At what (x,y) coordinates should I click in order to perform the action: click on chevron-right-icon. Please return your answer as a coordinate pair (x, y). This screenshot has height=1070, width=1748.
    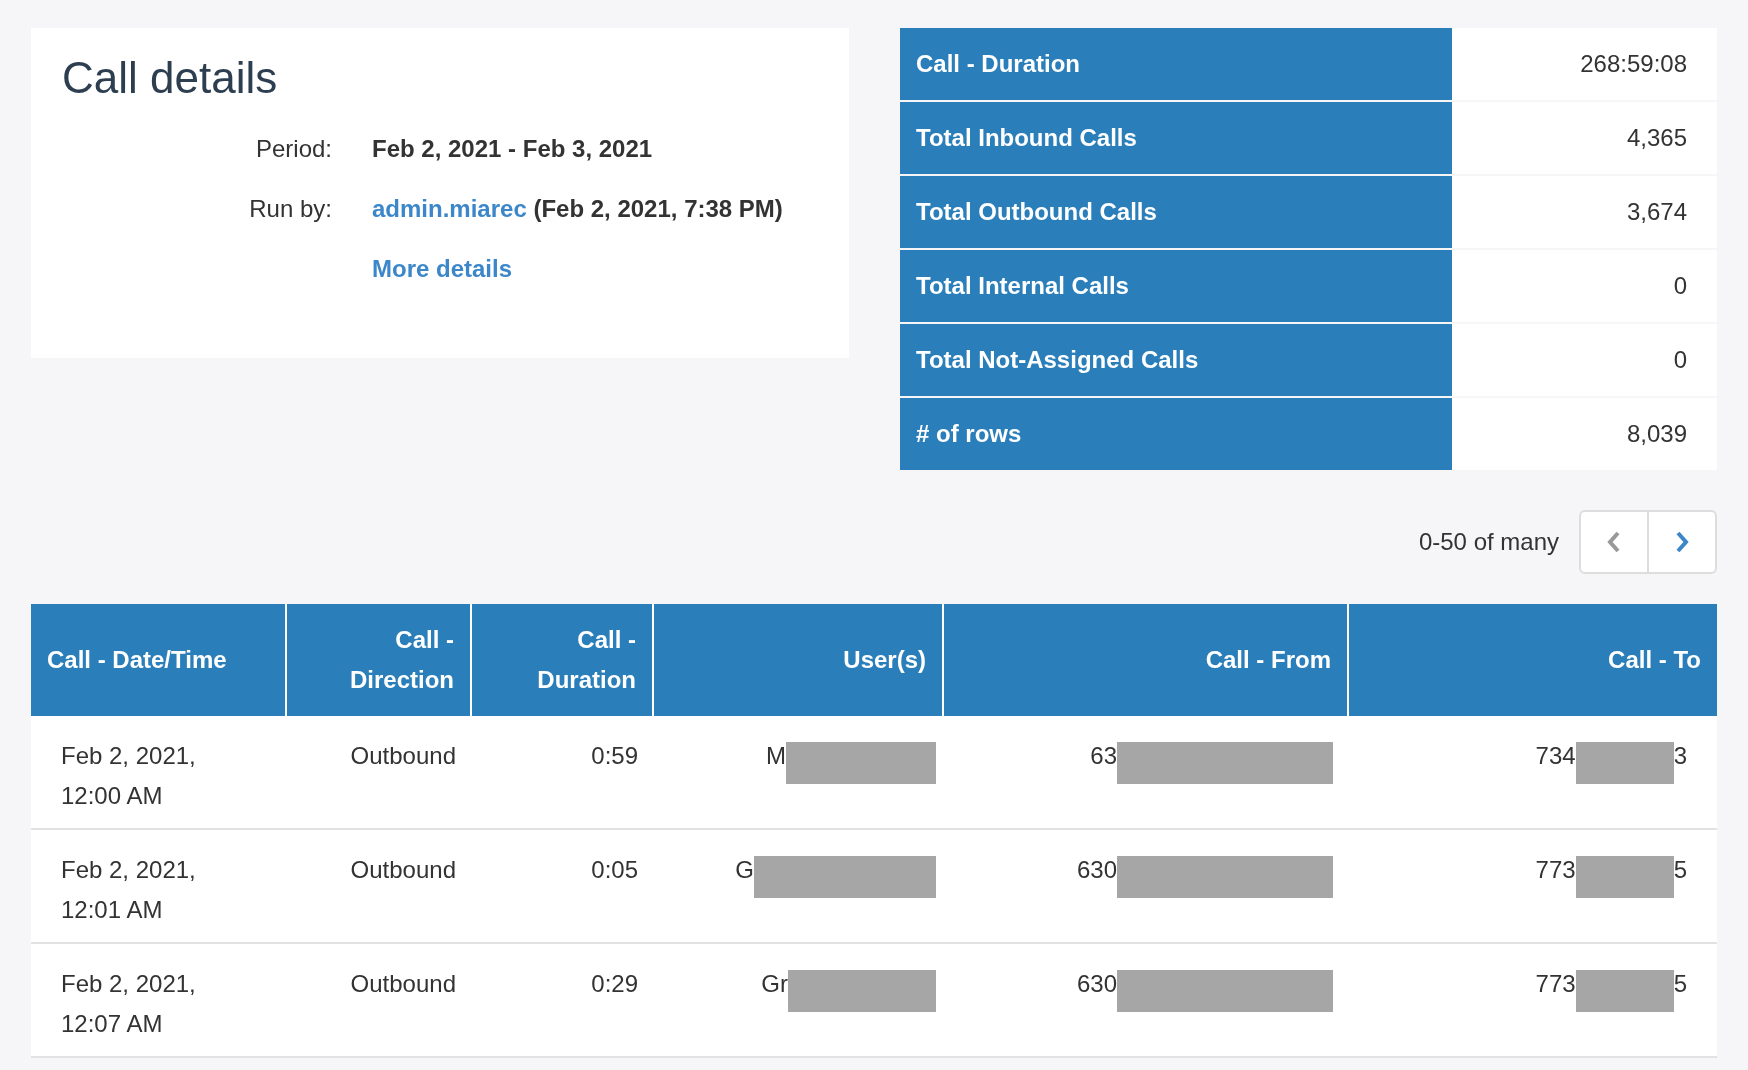
    Looking at the image, I should click on (1682, 542).